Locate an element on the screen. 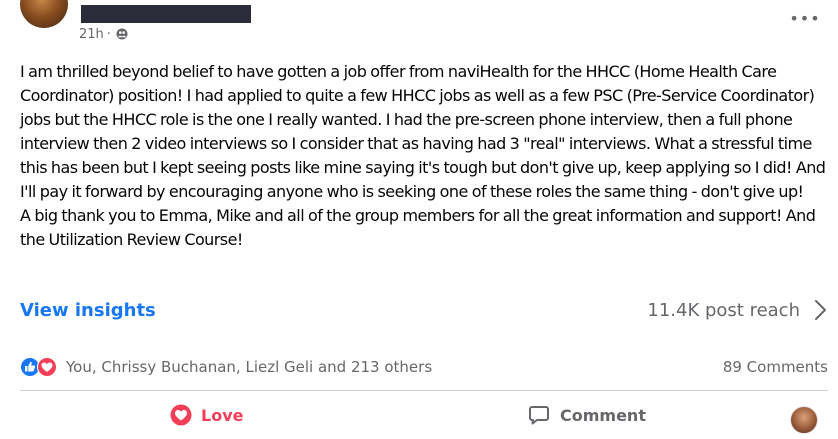 This screenshot has width=838, height=439. view-insights-link: View insights is located at coordinates (88, 310).